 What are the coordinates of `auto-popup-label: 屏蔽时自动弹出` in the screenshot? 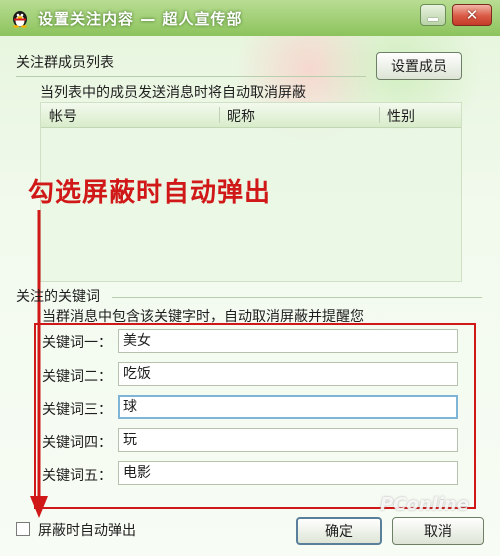 It's located at (87, 530).